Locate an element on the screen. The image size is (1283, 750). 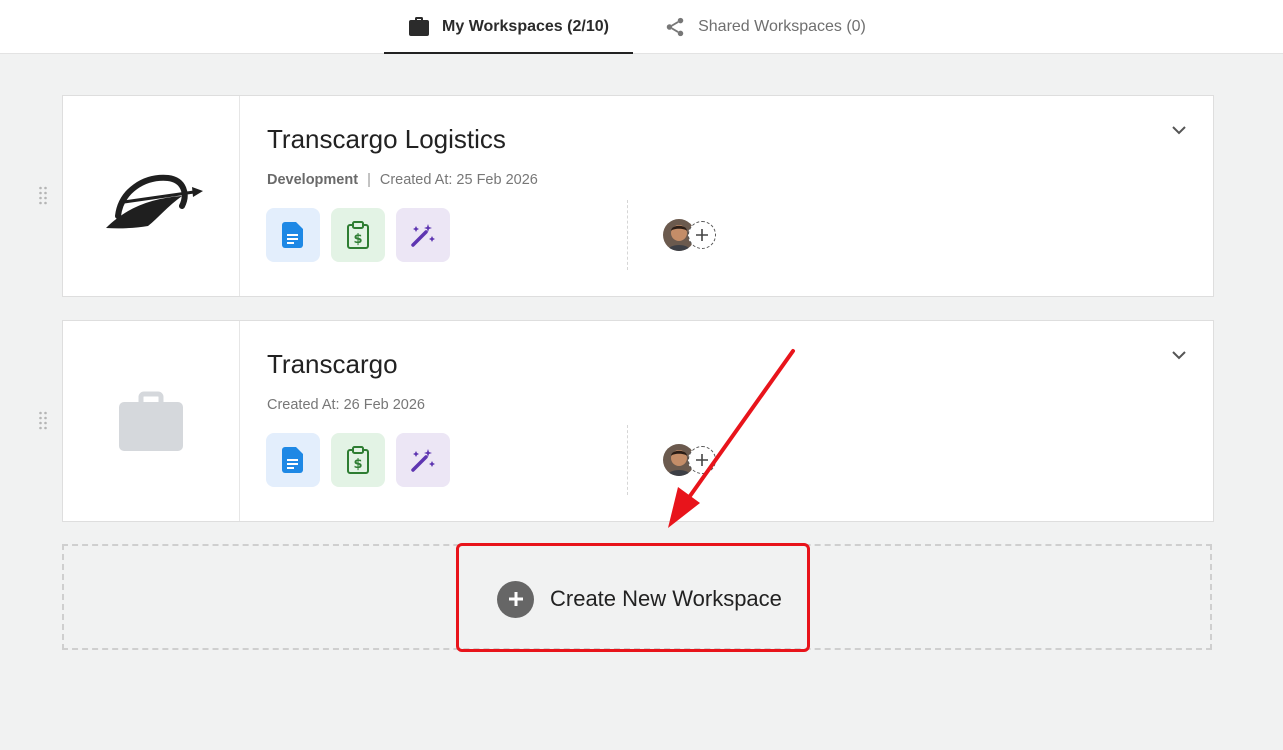
annotation-highlight-box is located at coordinates (633, 597).